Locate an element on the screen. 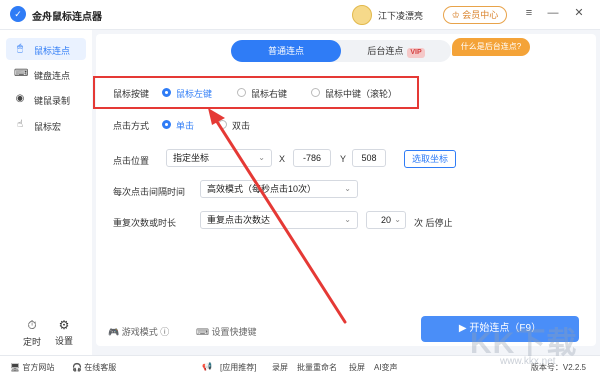  repeat-select: 重复点击次数达 ⌄ is located at coordinates (279, 220).